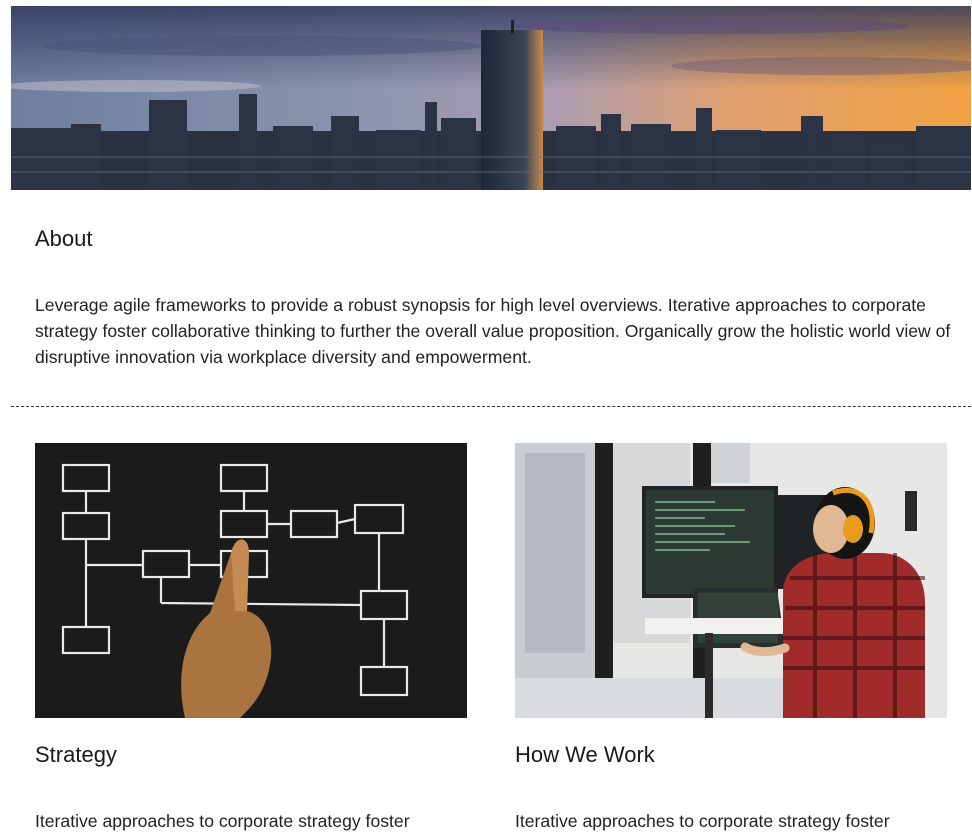 This screenshot has height=832, width=972. I want to click on how-we-work-title: How We Work, so click(585, 754).